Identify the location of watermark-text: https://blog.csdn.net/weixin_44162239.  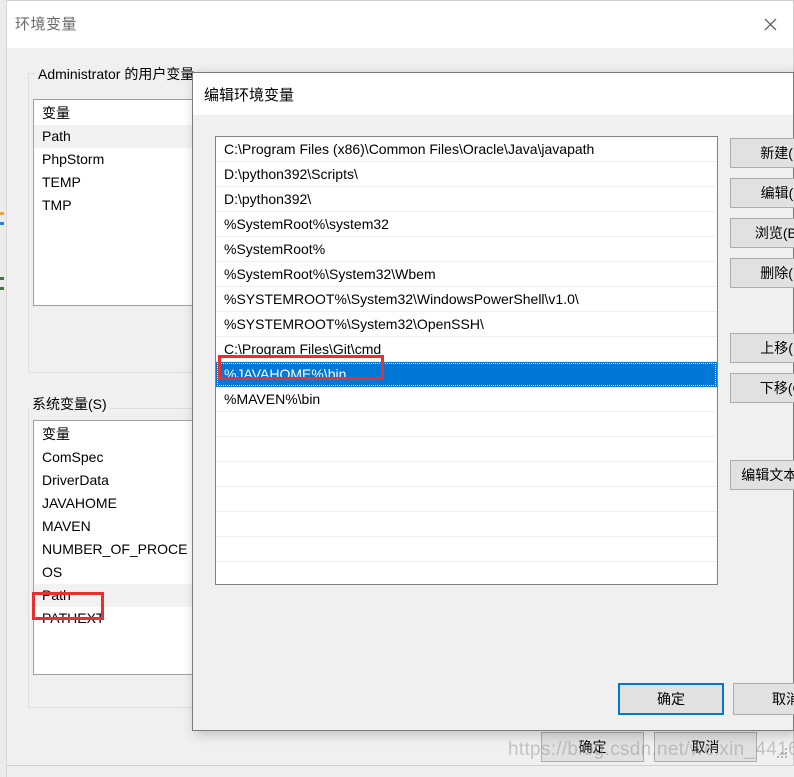
(651, 749).